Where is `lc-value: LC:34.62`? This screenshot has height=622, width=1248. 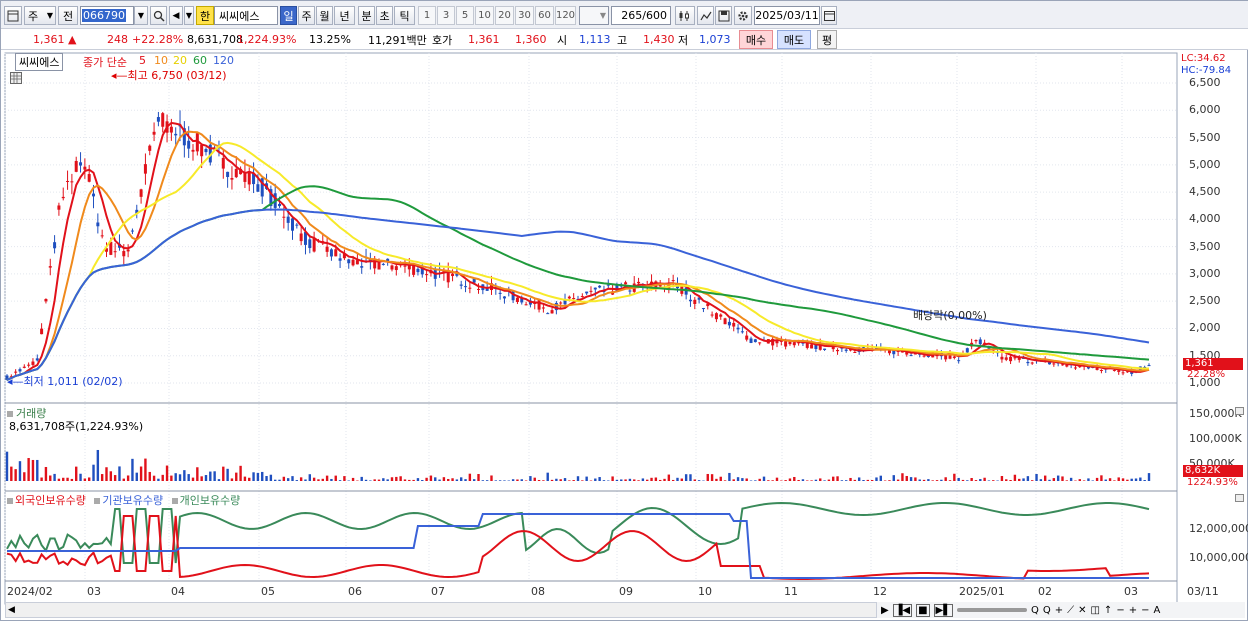 lc-value: LC:34.62 is located at coordinates (1203, 58).